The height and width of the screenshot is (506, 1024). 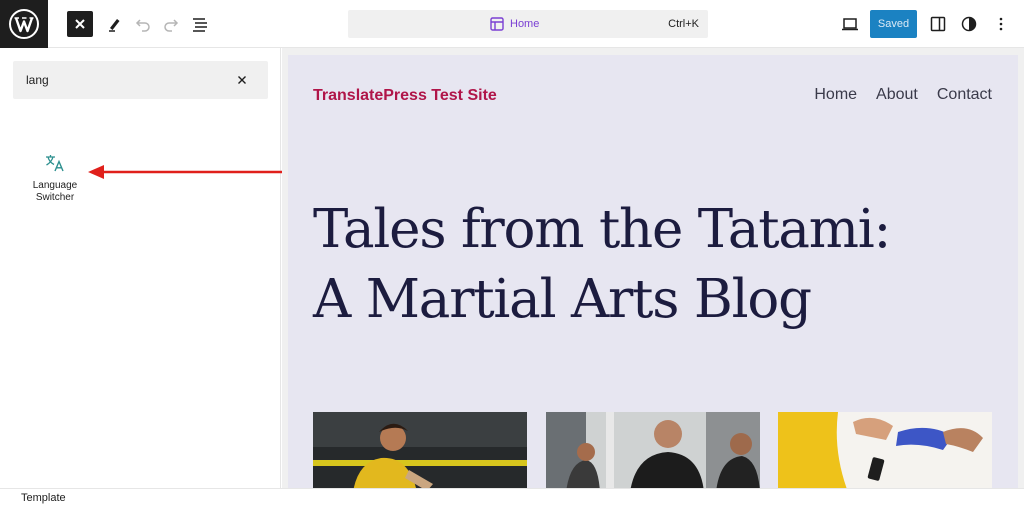 I want to click on block-label: Language Switcher, so click(x=55, y=191).